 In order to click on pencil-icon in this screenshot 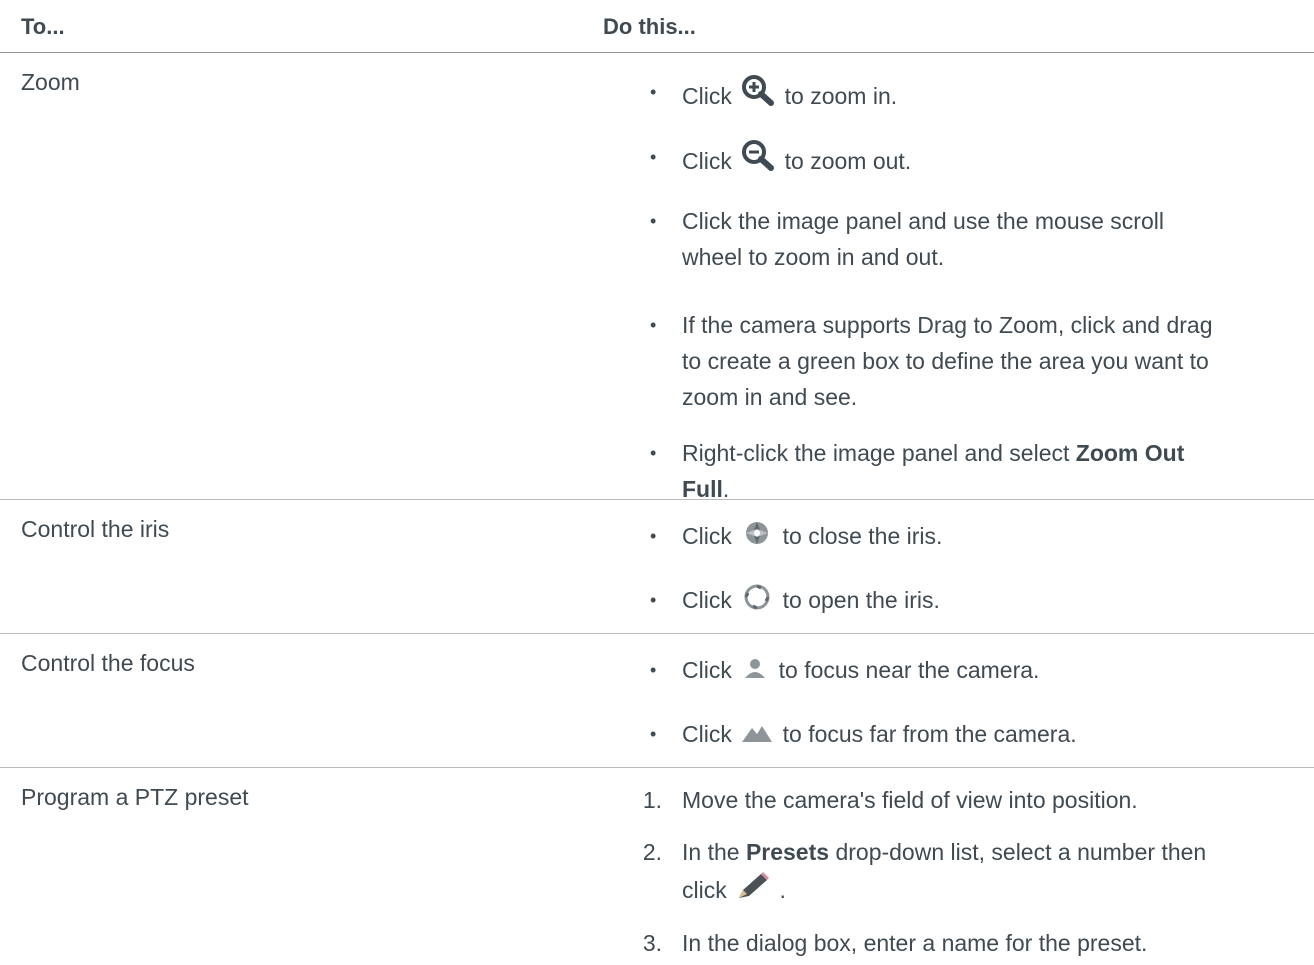, I will do `click(753, 891)`.